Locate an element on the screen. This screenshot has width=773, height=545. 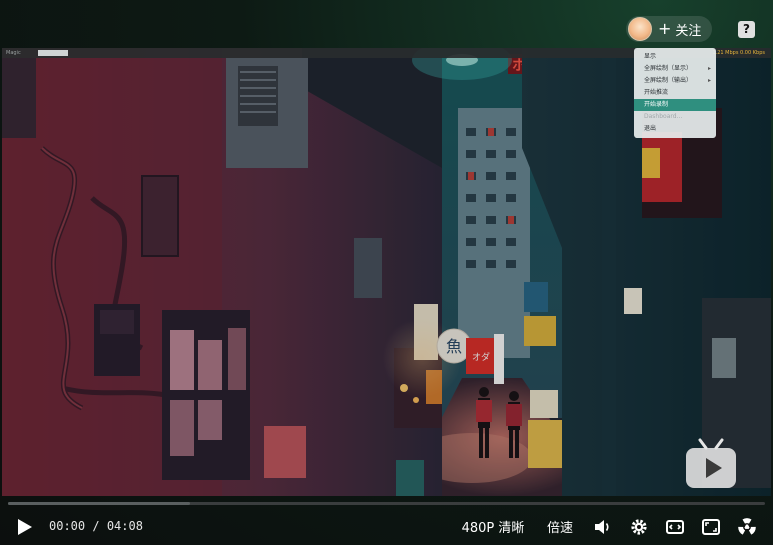
volume-button is located at coordinates (603, 526).